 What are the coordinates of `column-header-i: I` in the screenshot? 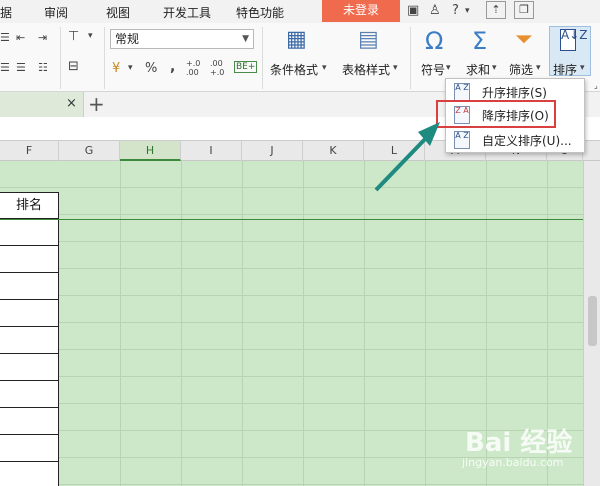 It's located at (211, 151).